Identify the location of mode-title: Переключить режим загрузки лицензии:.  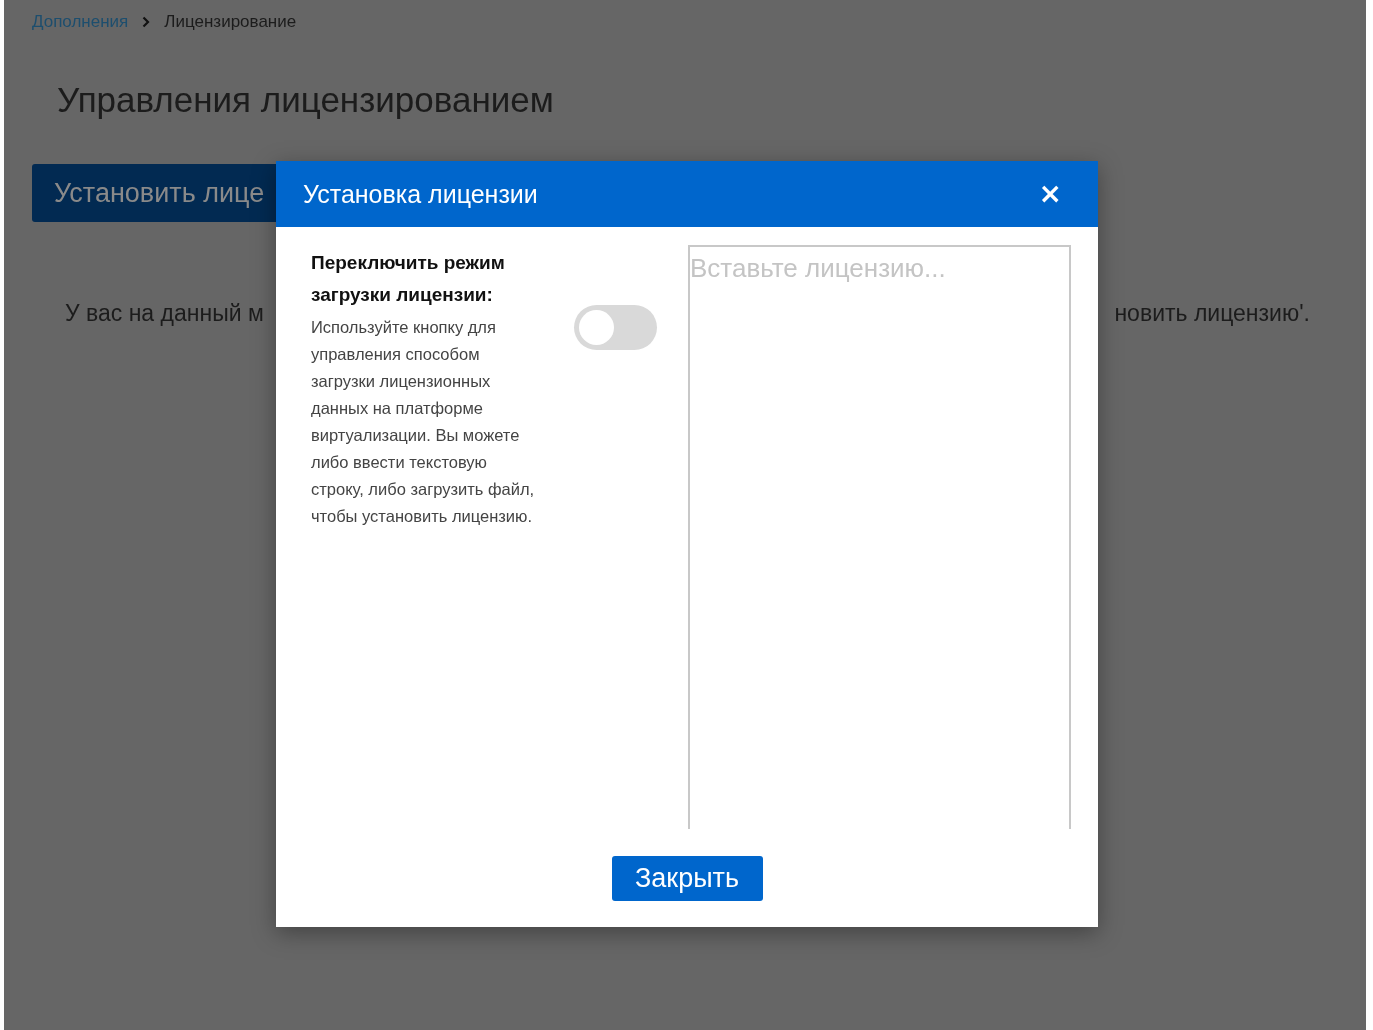
(408, 279).